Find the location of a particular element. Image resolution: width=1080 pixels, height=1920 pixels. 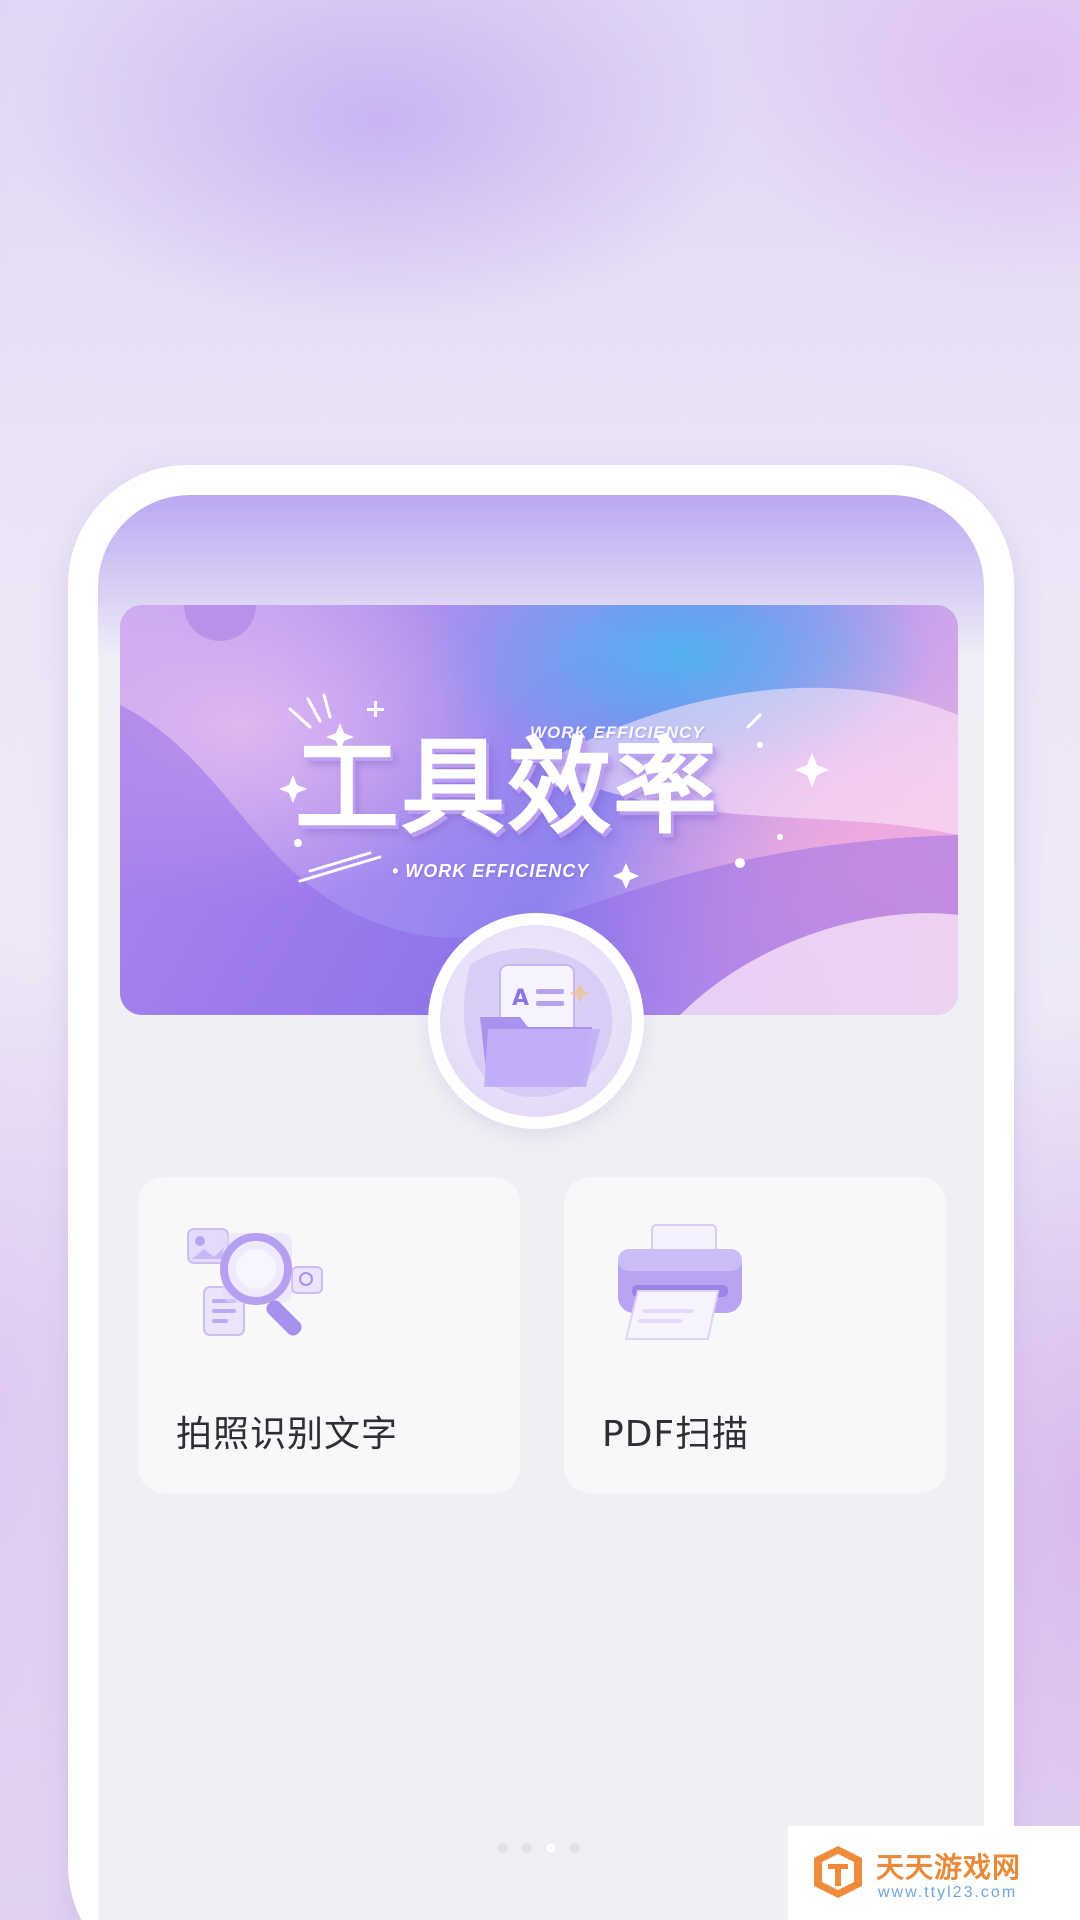

site-watermark: 天天游戏网 www.ttyl23.com is located at coordinates (934, 1873).